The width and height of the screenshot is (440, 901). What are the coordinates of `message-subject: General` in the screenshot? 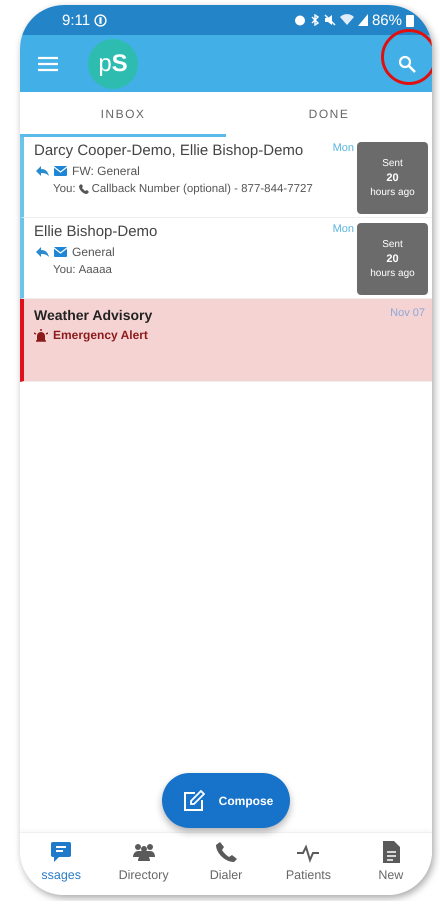 It's located at (93, 252).